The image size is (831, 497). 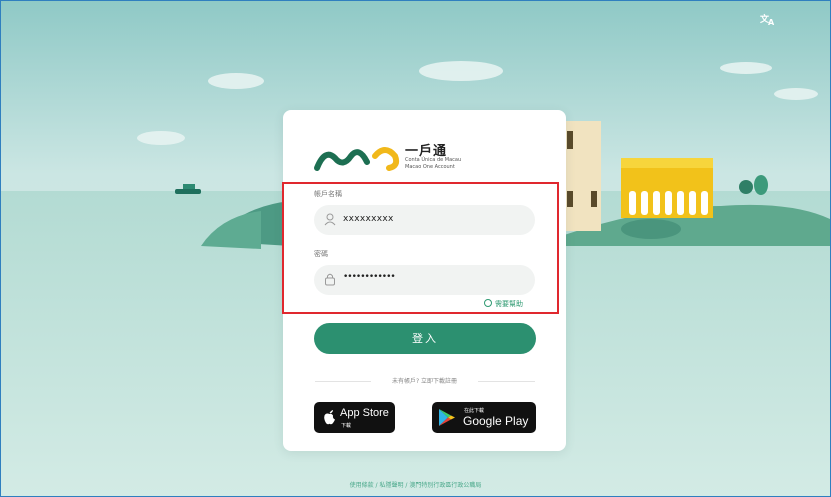 What do you see at coordinates (329, 417) in the screenshot?
I see `apple-icon` at bounding box center [329, 417].